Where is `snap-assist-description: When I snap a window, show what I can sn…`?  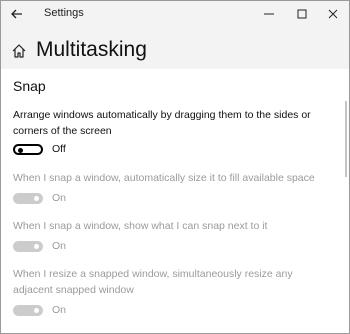
snap-assist-description: When I snap a window, show what I can sn… is located at coordinates (140, 226).